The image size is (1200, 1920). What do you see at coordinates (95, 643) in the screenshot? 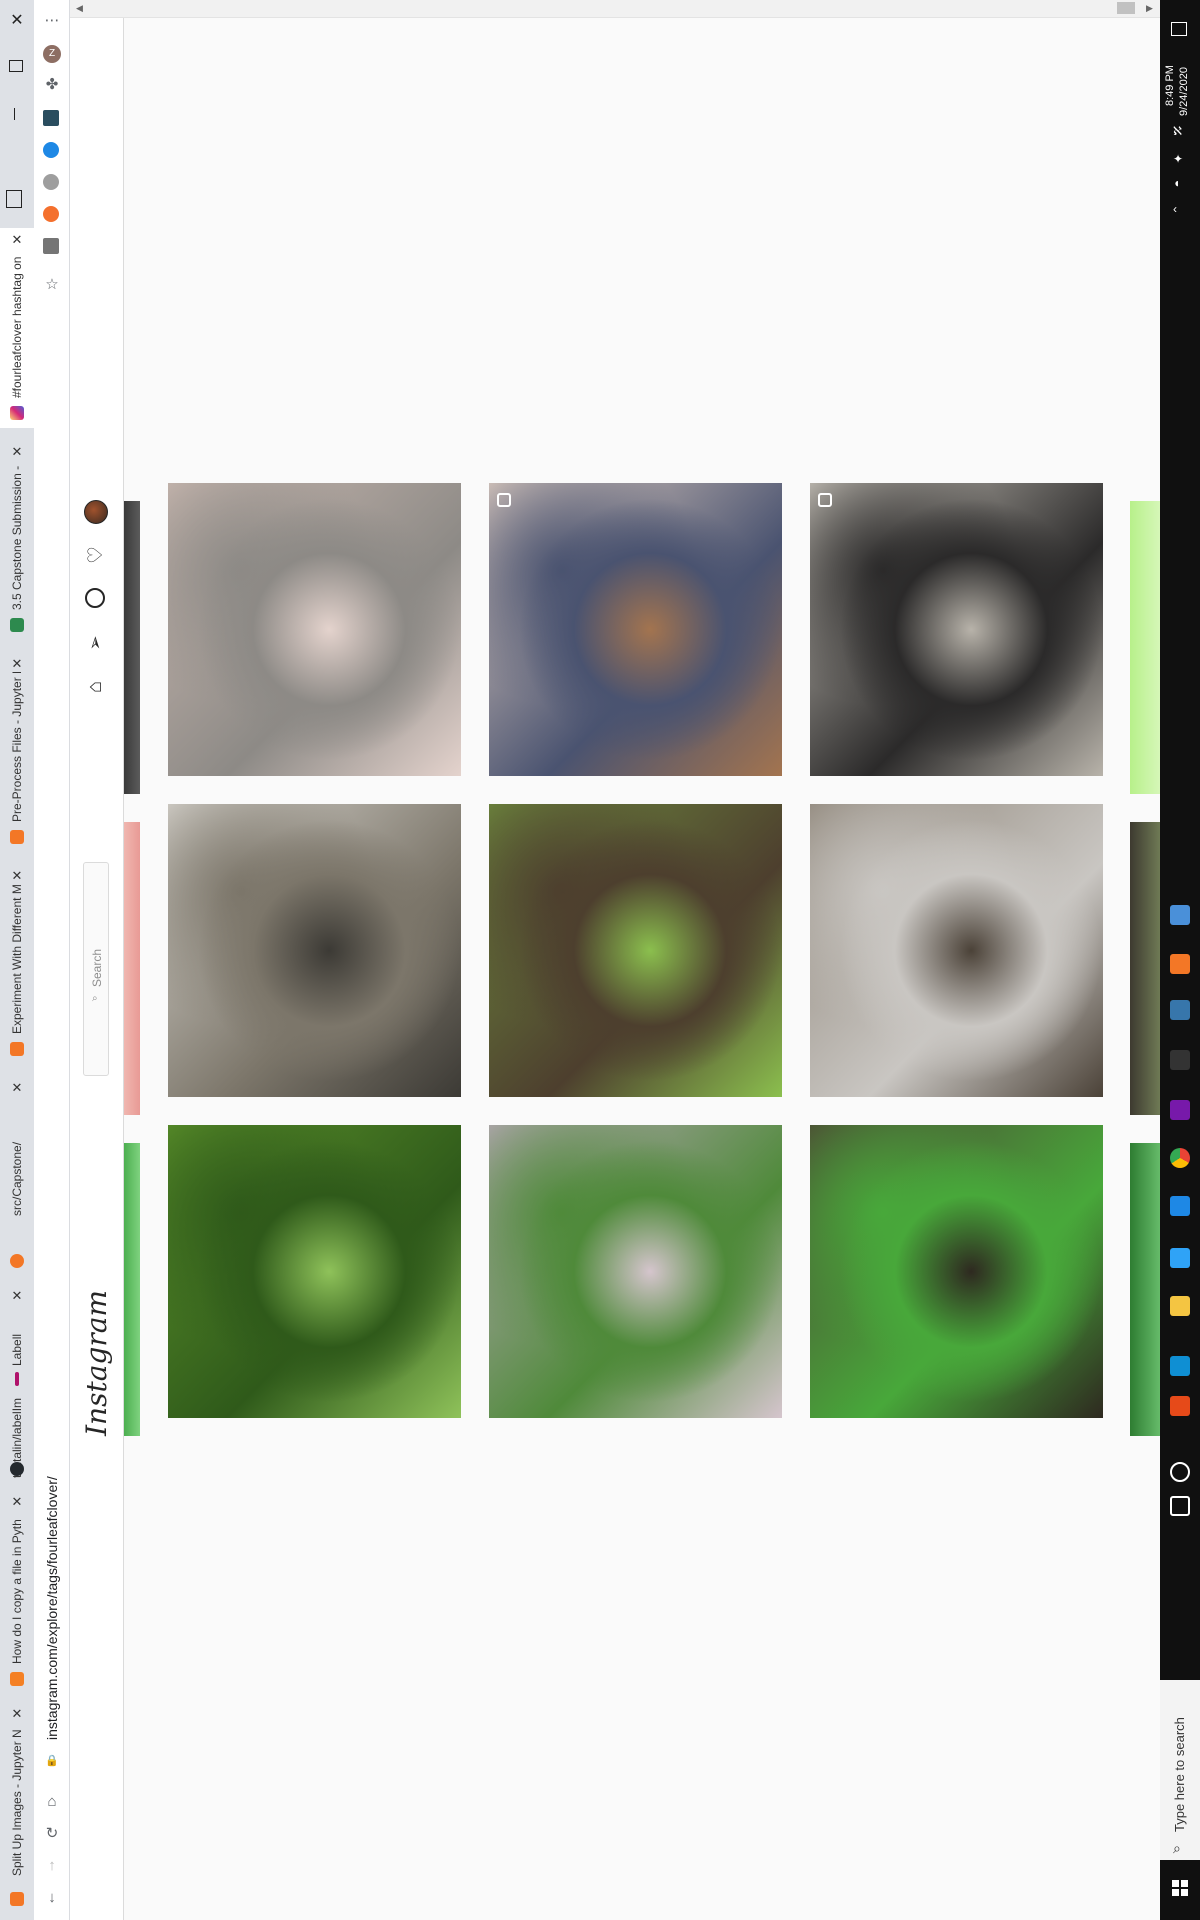
I see `direct-send-icon: ➢` at bounding box center [95, 643].